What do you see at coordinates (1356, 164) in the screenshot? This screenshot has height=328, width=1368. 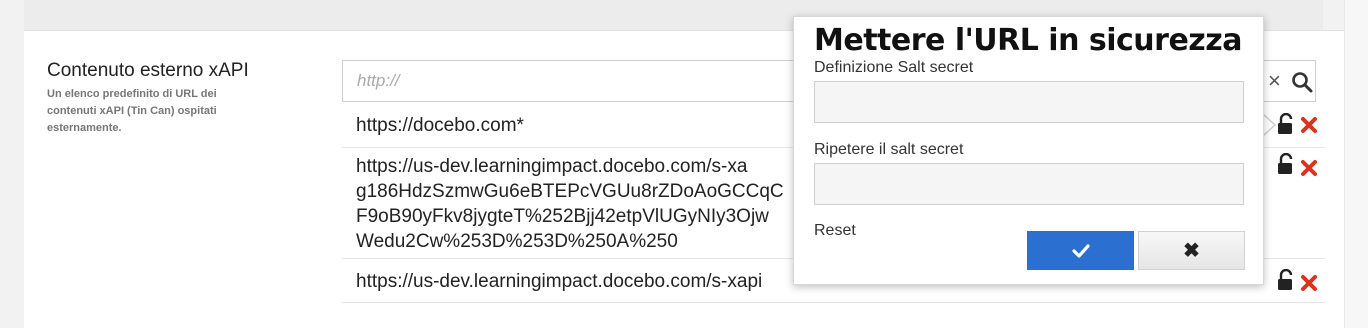 I see `right-strip` at bounding box center [1356, 164].